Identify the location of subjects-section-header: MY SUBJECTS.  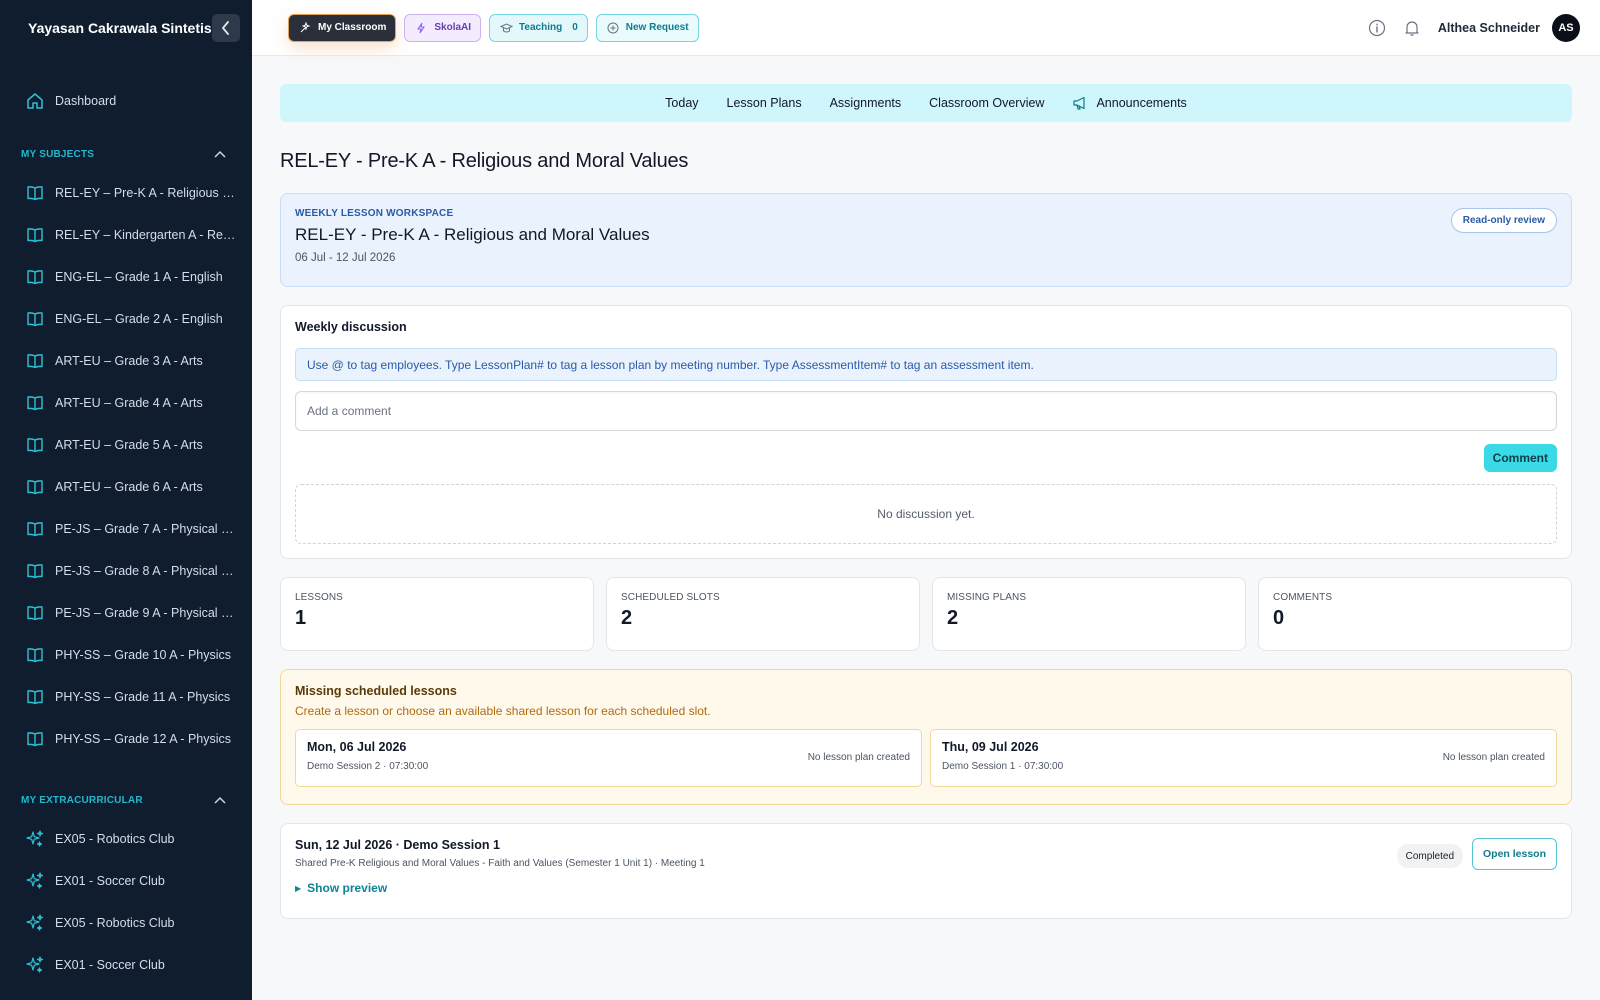
(126, 154).